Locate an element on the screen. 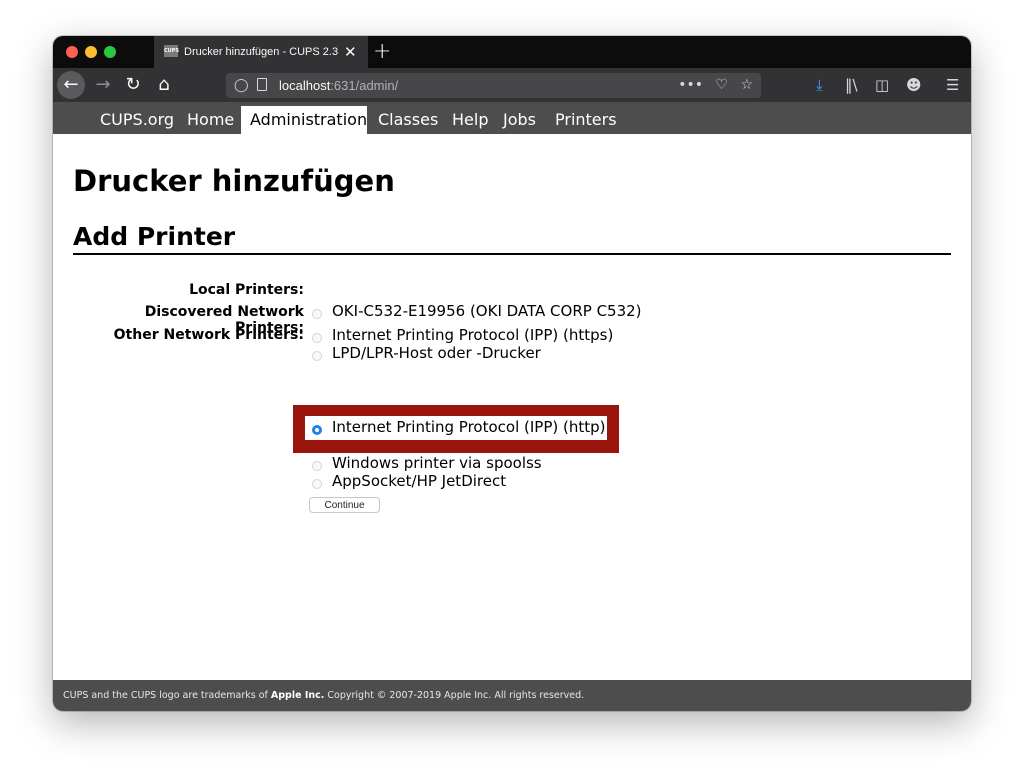  url-actions: ••• ♡ ☆ is located at coordinates (715, 85).